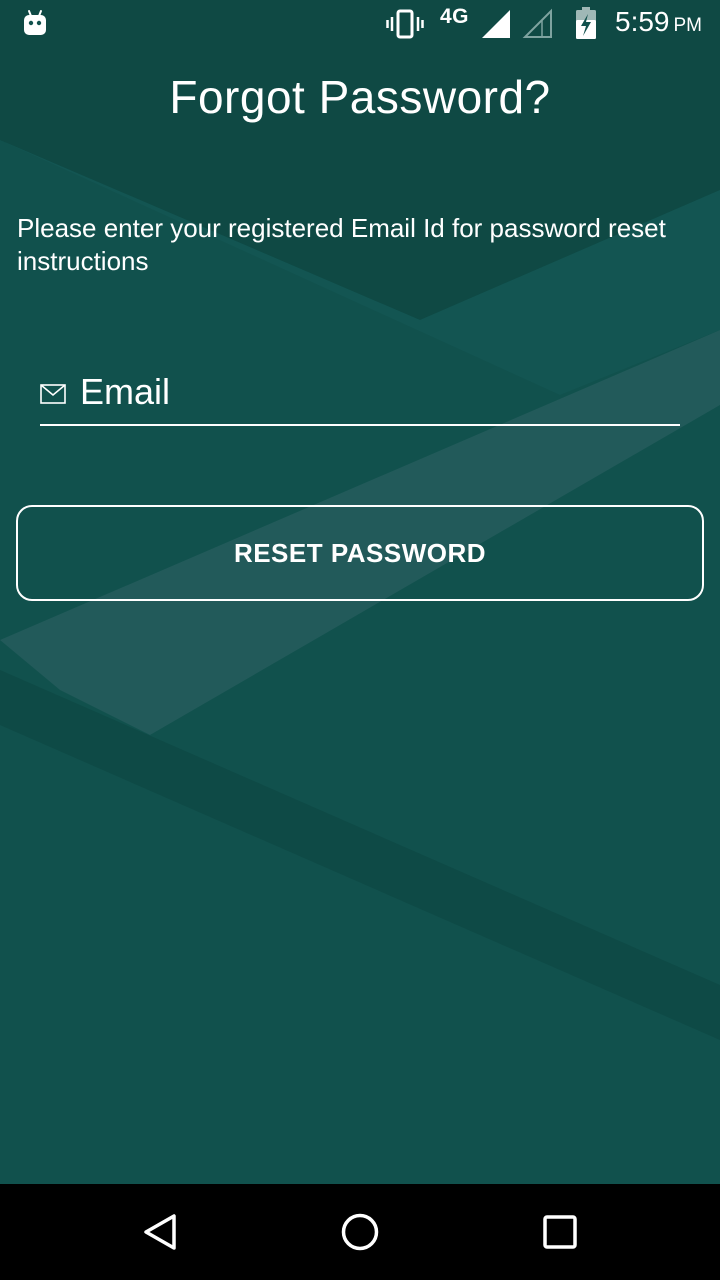 The image size is (720, 1280). Describe the element at coordinates (360, 97) in the screenshot. I see `page-title: Forgot Password?` at that location.